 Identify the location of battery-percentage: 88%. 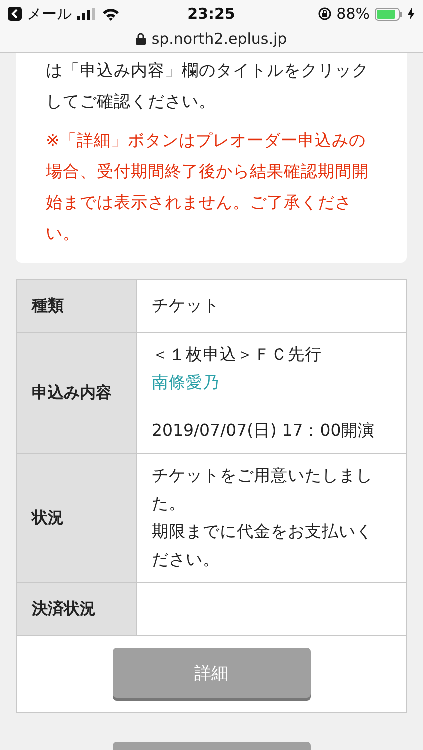
(353, 14).